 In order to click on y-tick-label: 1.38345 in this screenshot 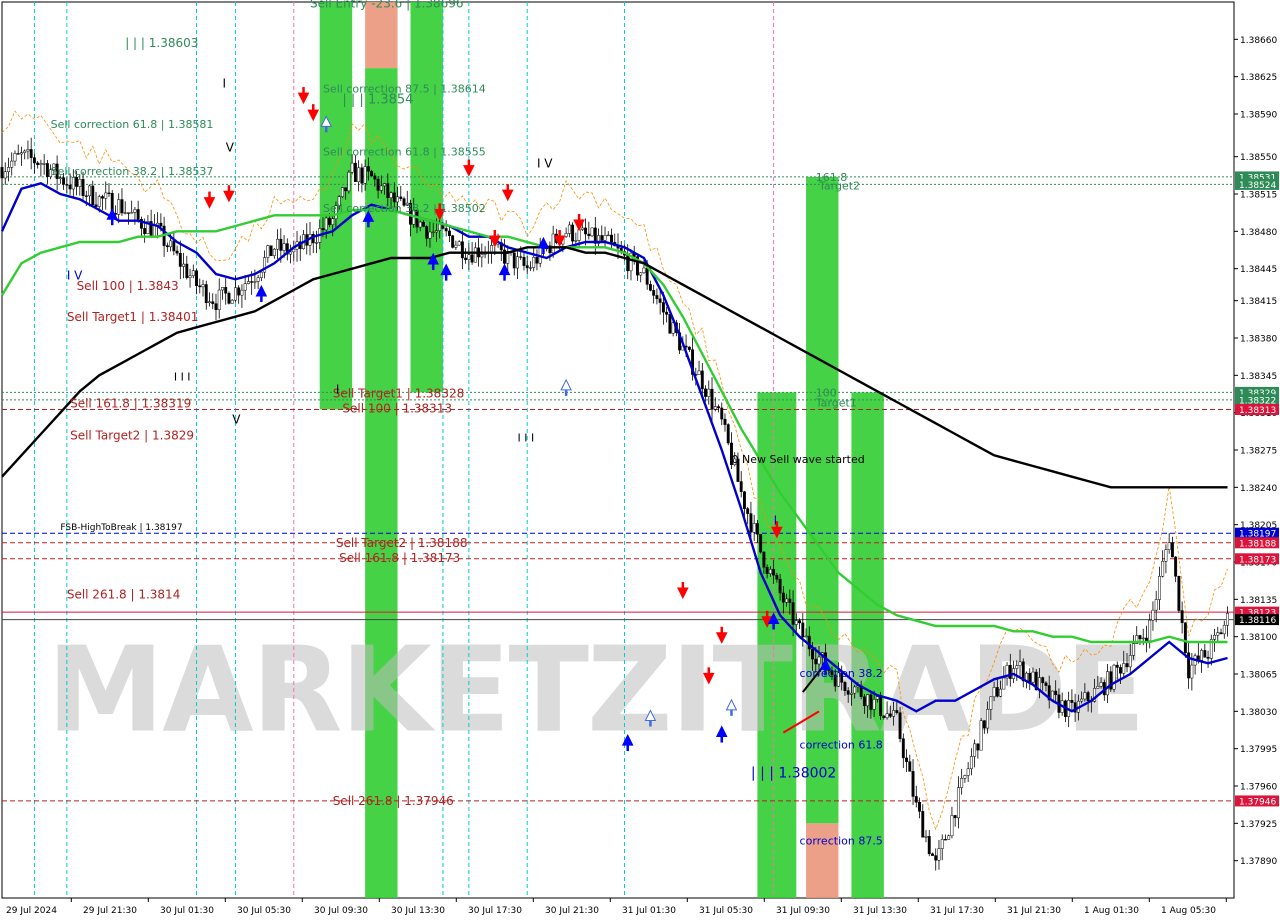, I will do `click(1258, 377)`.